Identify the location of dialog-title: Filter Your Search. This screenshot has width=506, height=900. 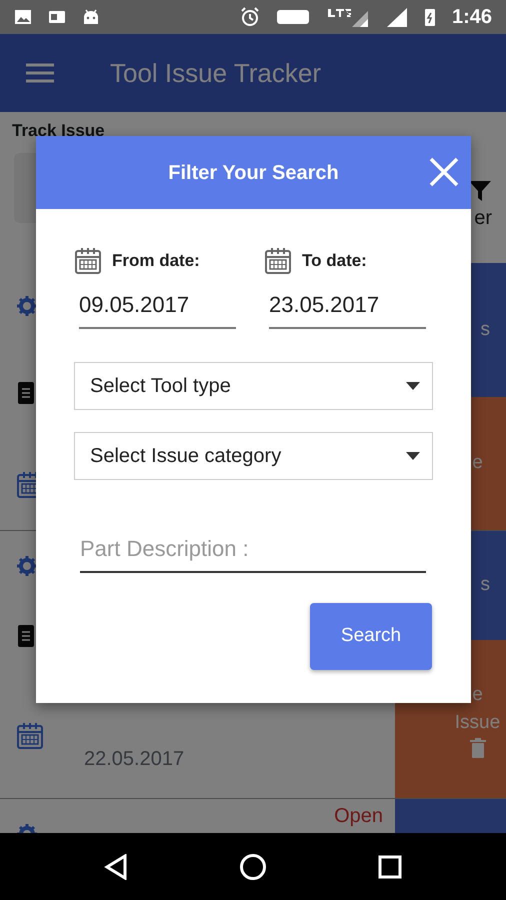
(253, 173).